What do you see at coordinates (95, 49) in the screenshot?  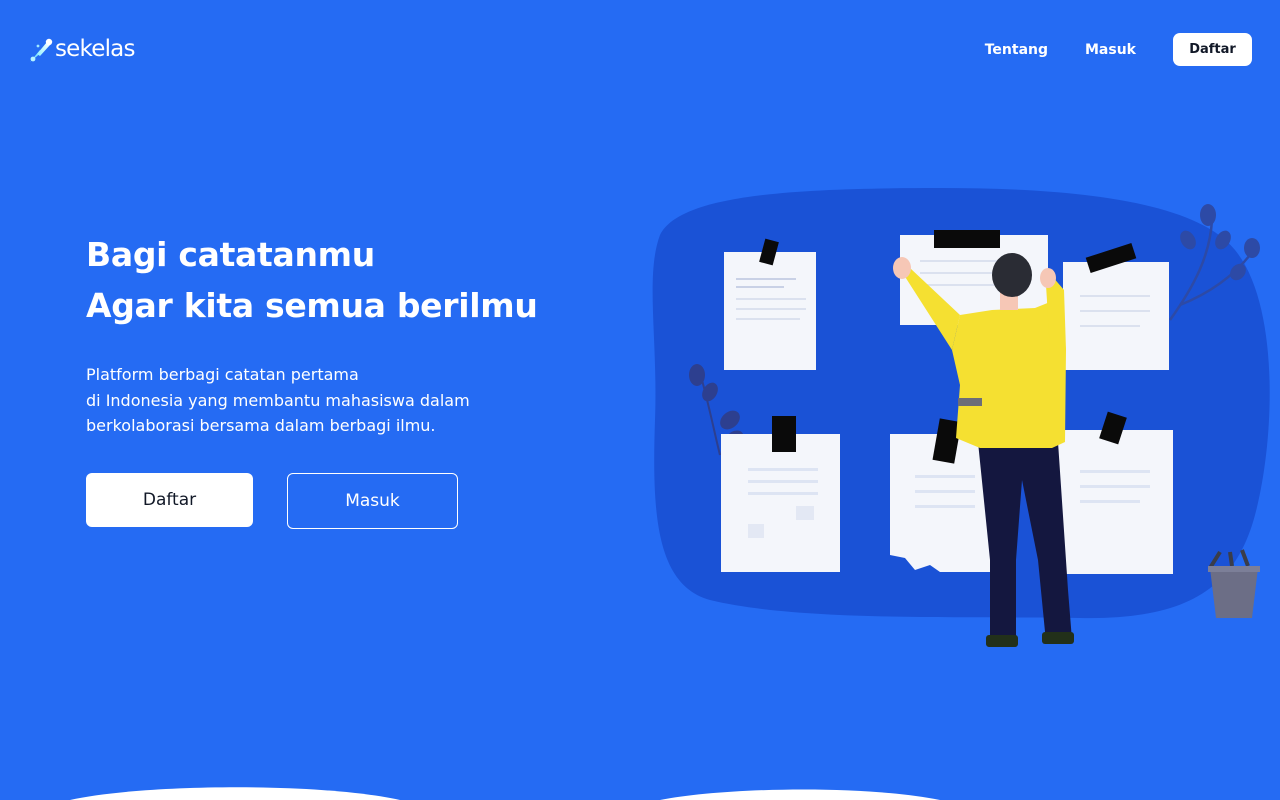 I see `logo-text: sekelas` at bounding box center [95, 49].